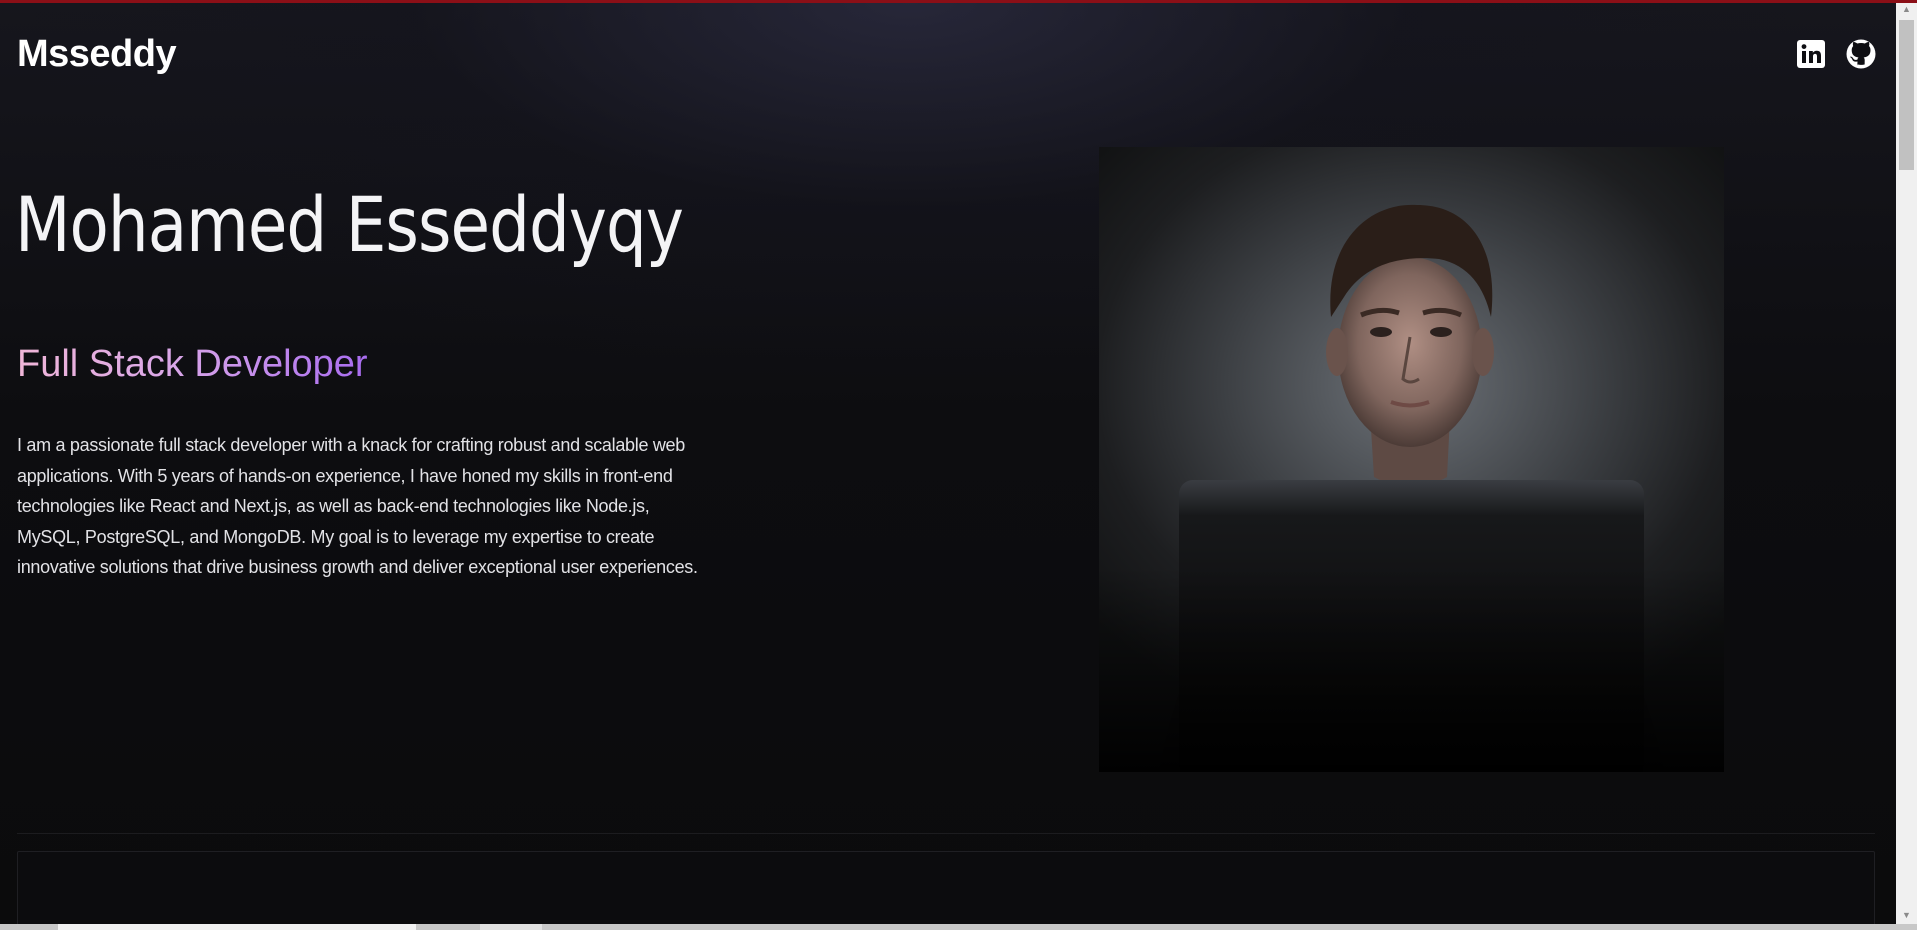  What do you see at coordinates (1906, 462) in the screenshot?
I see `vertical-scrollbar: ▲ ▼` at bounding box center [1906, 462].